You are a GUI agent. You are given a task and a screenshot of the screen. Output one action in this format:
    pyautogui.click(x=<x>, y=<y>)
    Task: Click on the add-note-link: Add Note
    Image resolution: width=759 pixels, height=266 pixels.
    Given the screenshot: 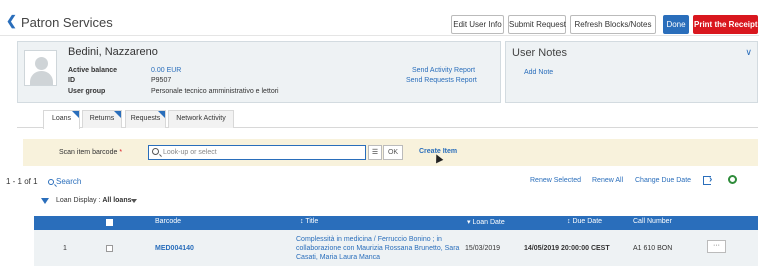 What is the action you would take?
    pyautogui.click(x=538, y=72)
    